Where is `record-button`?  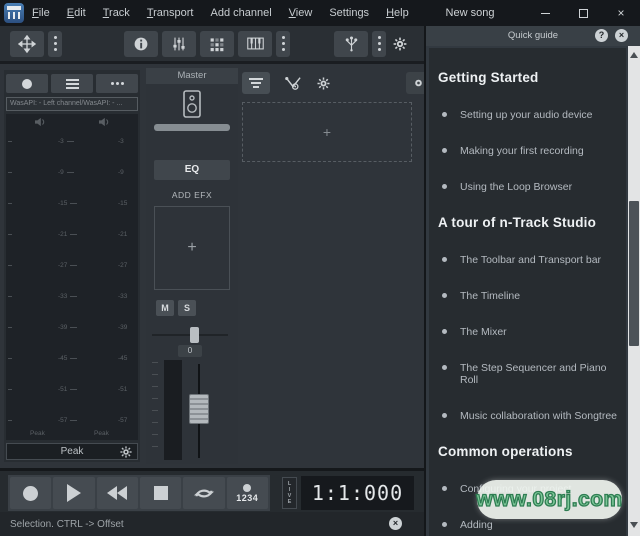
record-button is located at coordinates (31, 493).